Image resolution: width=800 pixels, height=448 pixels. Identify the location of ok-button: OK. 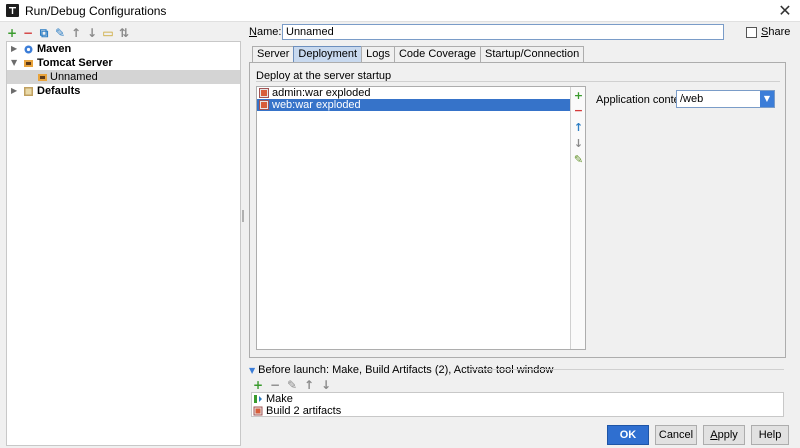
(628, 435).